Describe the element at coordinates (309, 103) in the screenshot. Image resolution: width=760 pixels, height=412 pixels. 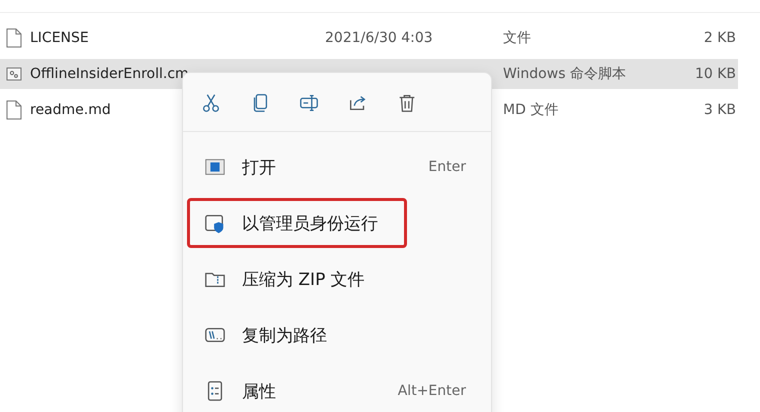
I see `rename-icon` at that location.